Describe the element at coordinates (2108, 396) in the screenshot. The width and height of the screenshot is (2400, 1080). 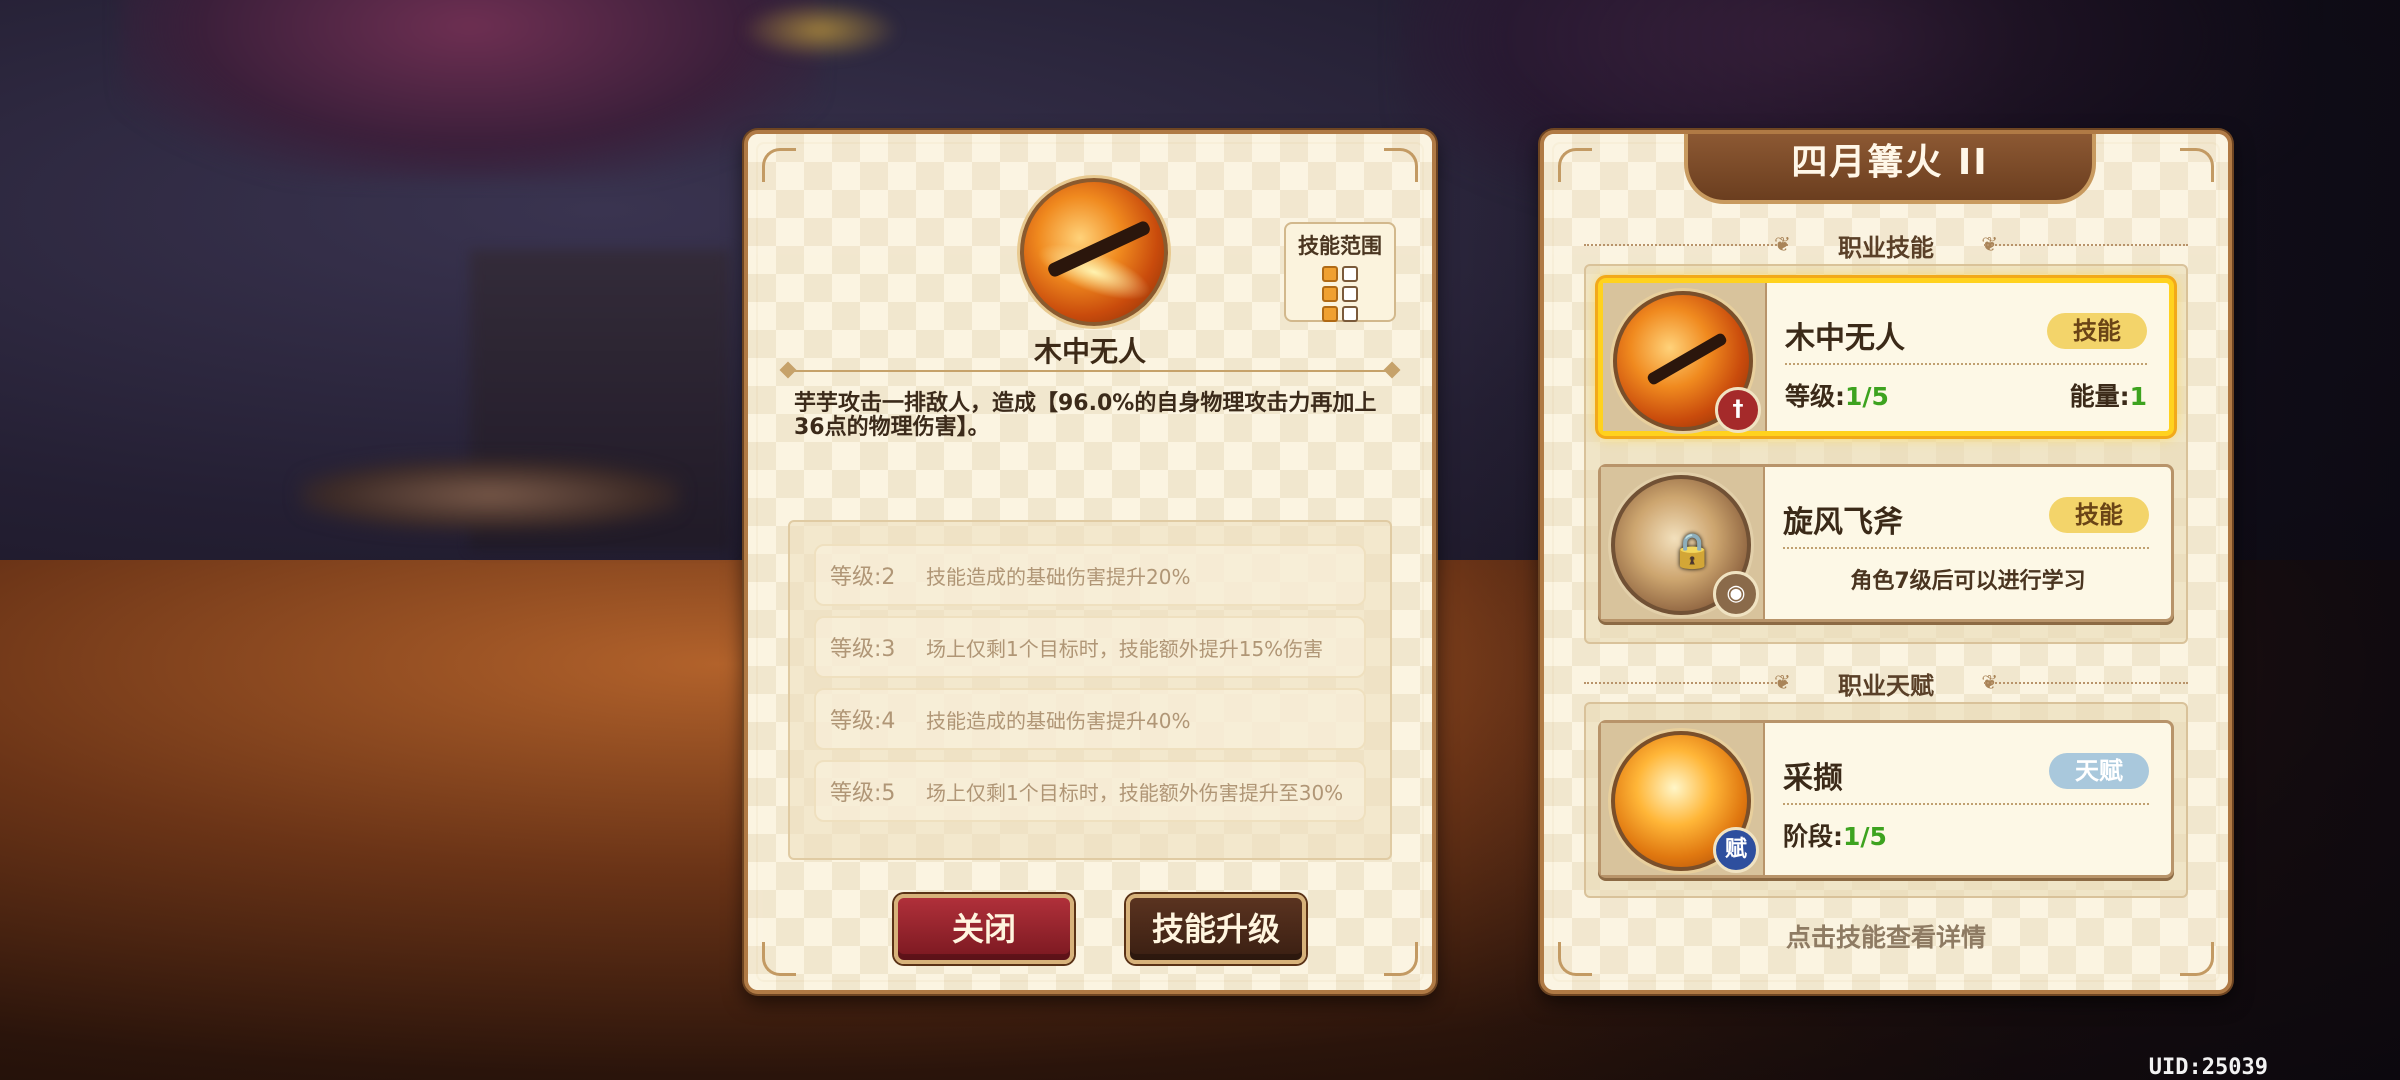
I see `skill-energy: 能量:1` at that location.